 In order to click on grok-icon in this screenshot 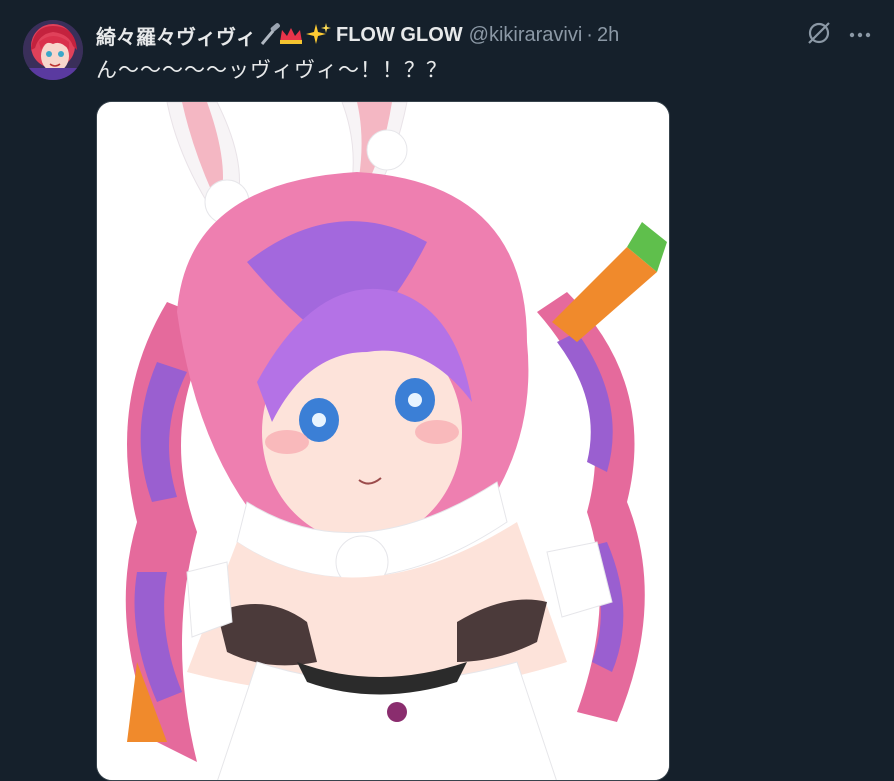, I will do `click(819, 35)`.